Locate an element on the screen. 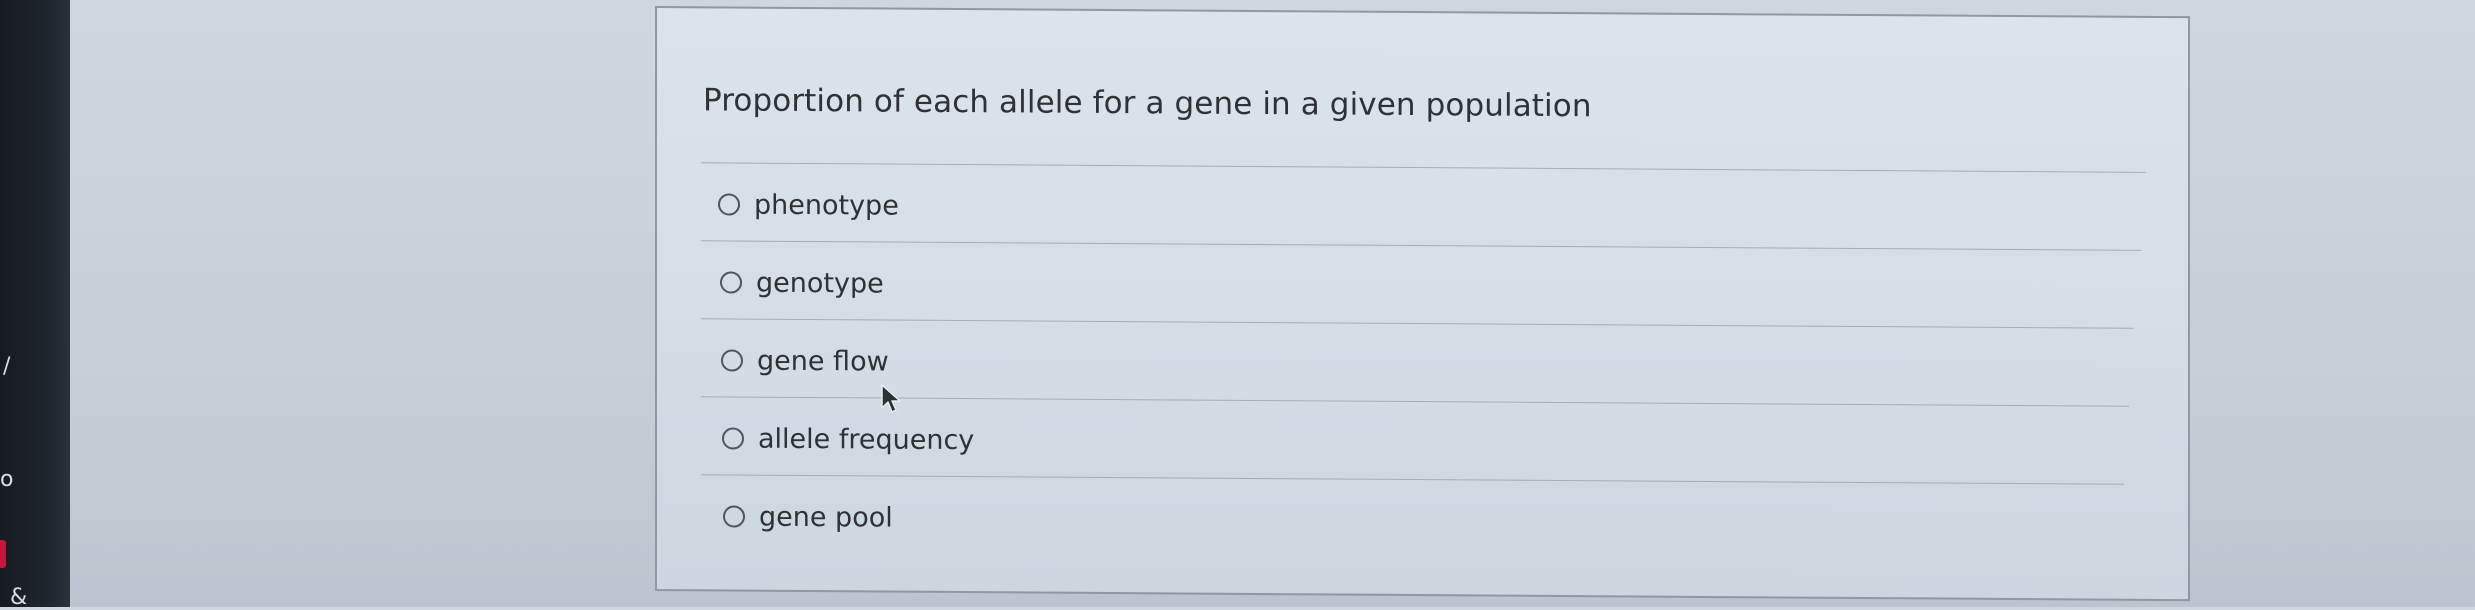 The width and height of the screenshot is (2475, 610). left-edge-ampersand-mark: & is located at coordinates (19, 597).